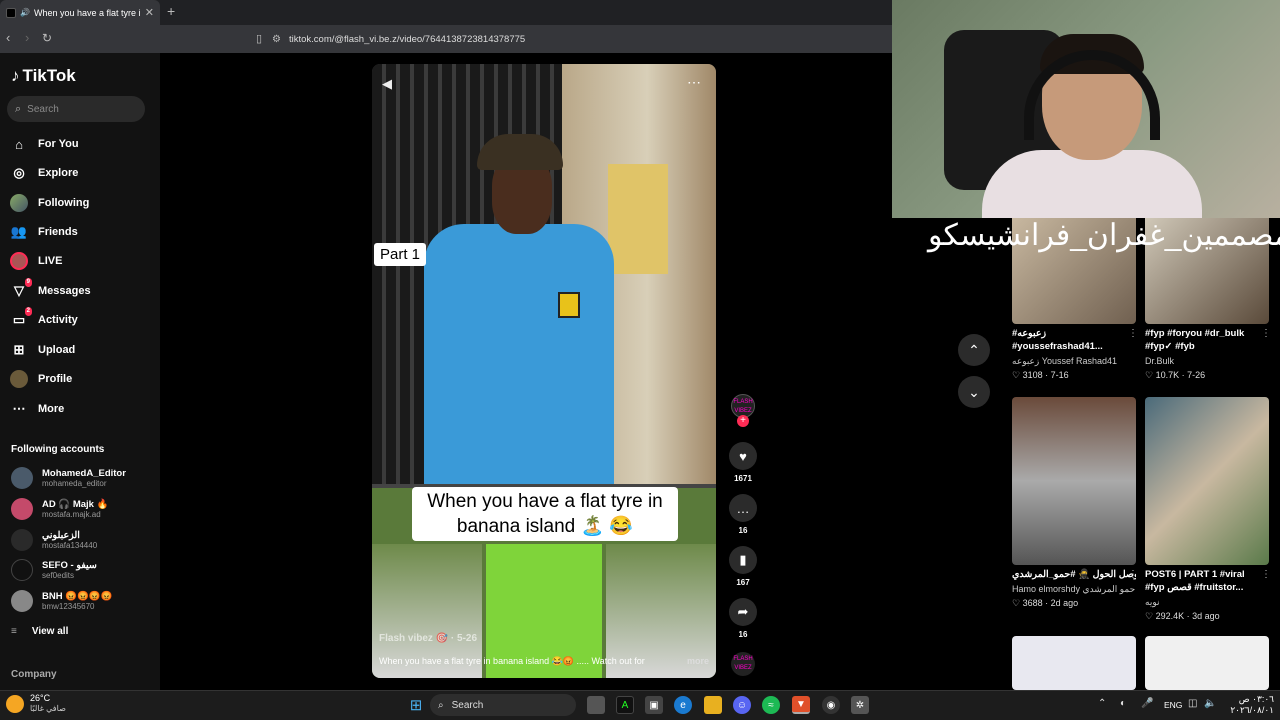 The width and height of the screenshot is (1280, 720). I want to click on following-account: AD 🎧 Majk 🔥 mostafa.majk.ad, so click(59, 509).